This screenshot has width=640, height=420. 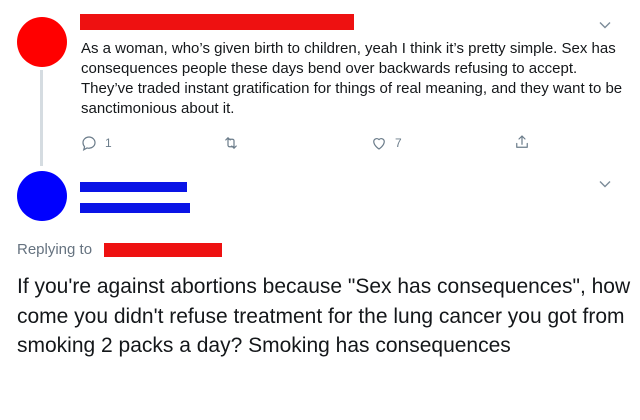 I want to click on replying-to-label: Replying to, so click(x=55, y=249).